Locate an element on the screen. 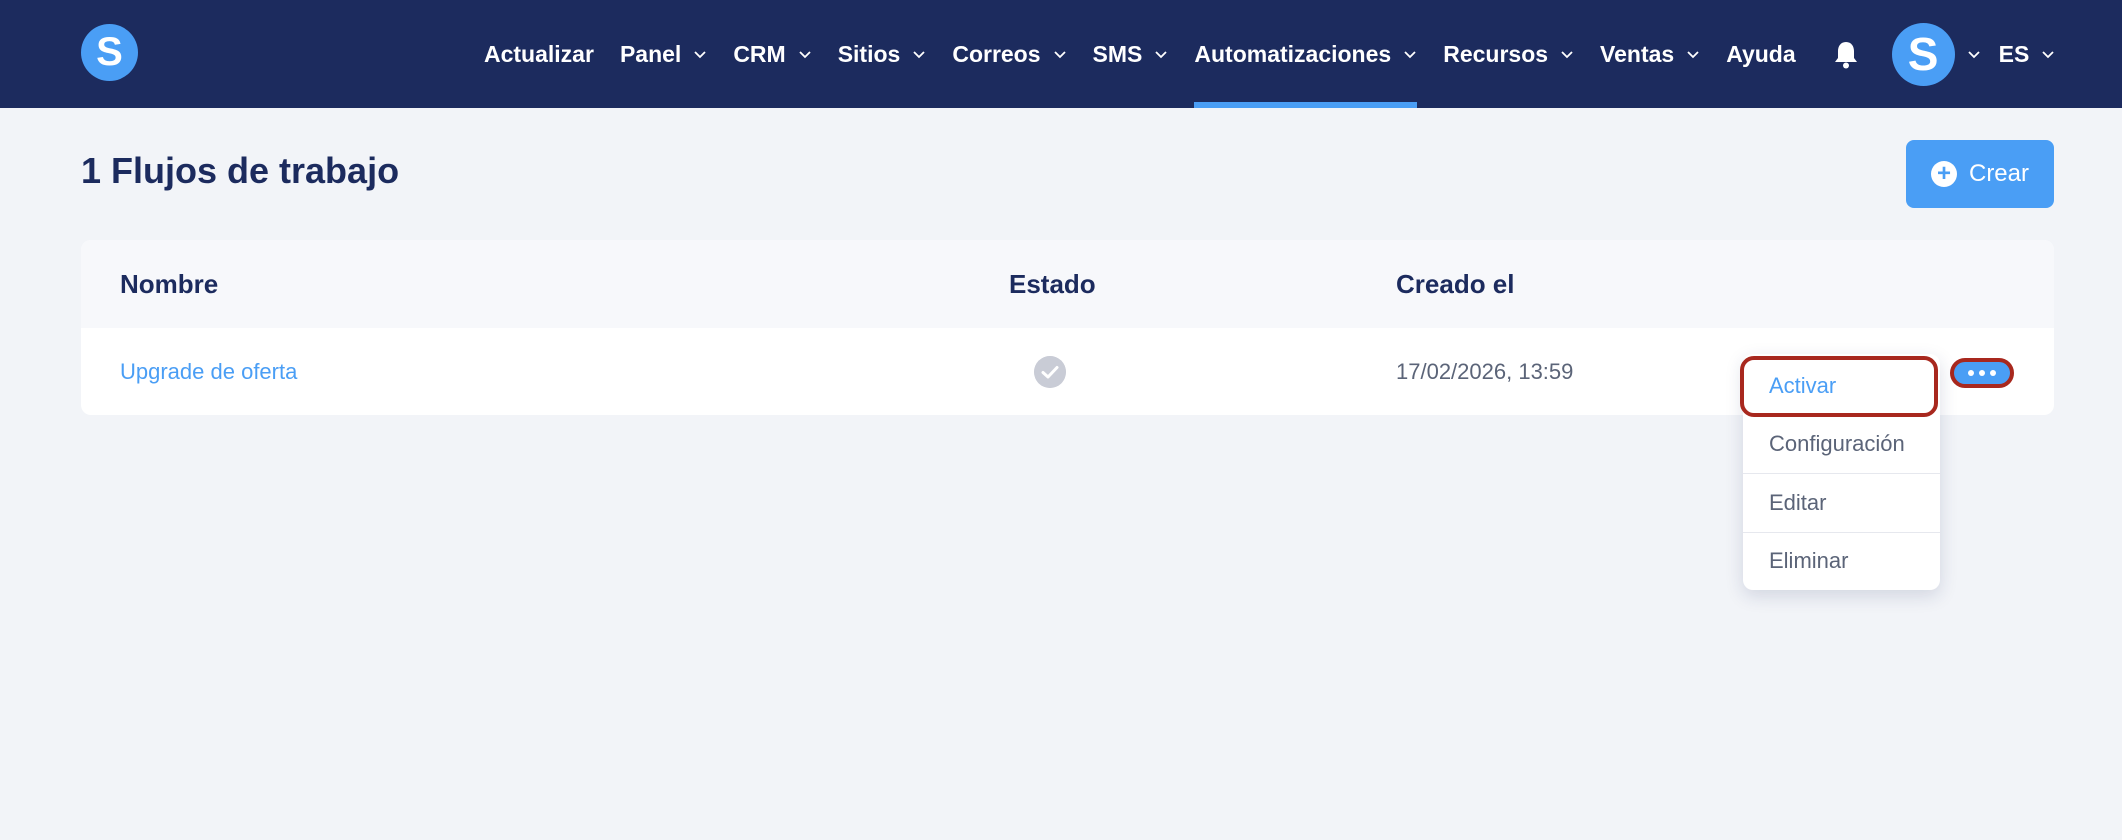 Image resolution: width=2122 pixels, height=840 pixels. nav-label: Actualizar is located at coordinates (539, 53).